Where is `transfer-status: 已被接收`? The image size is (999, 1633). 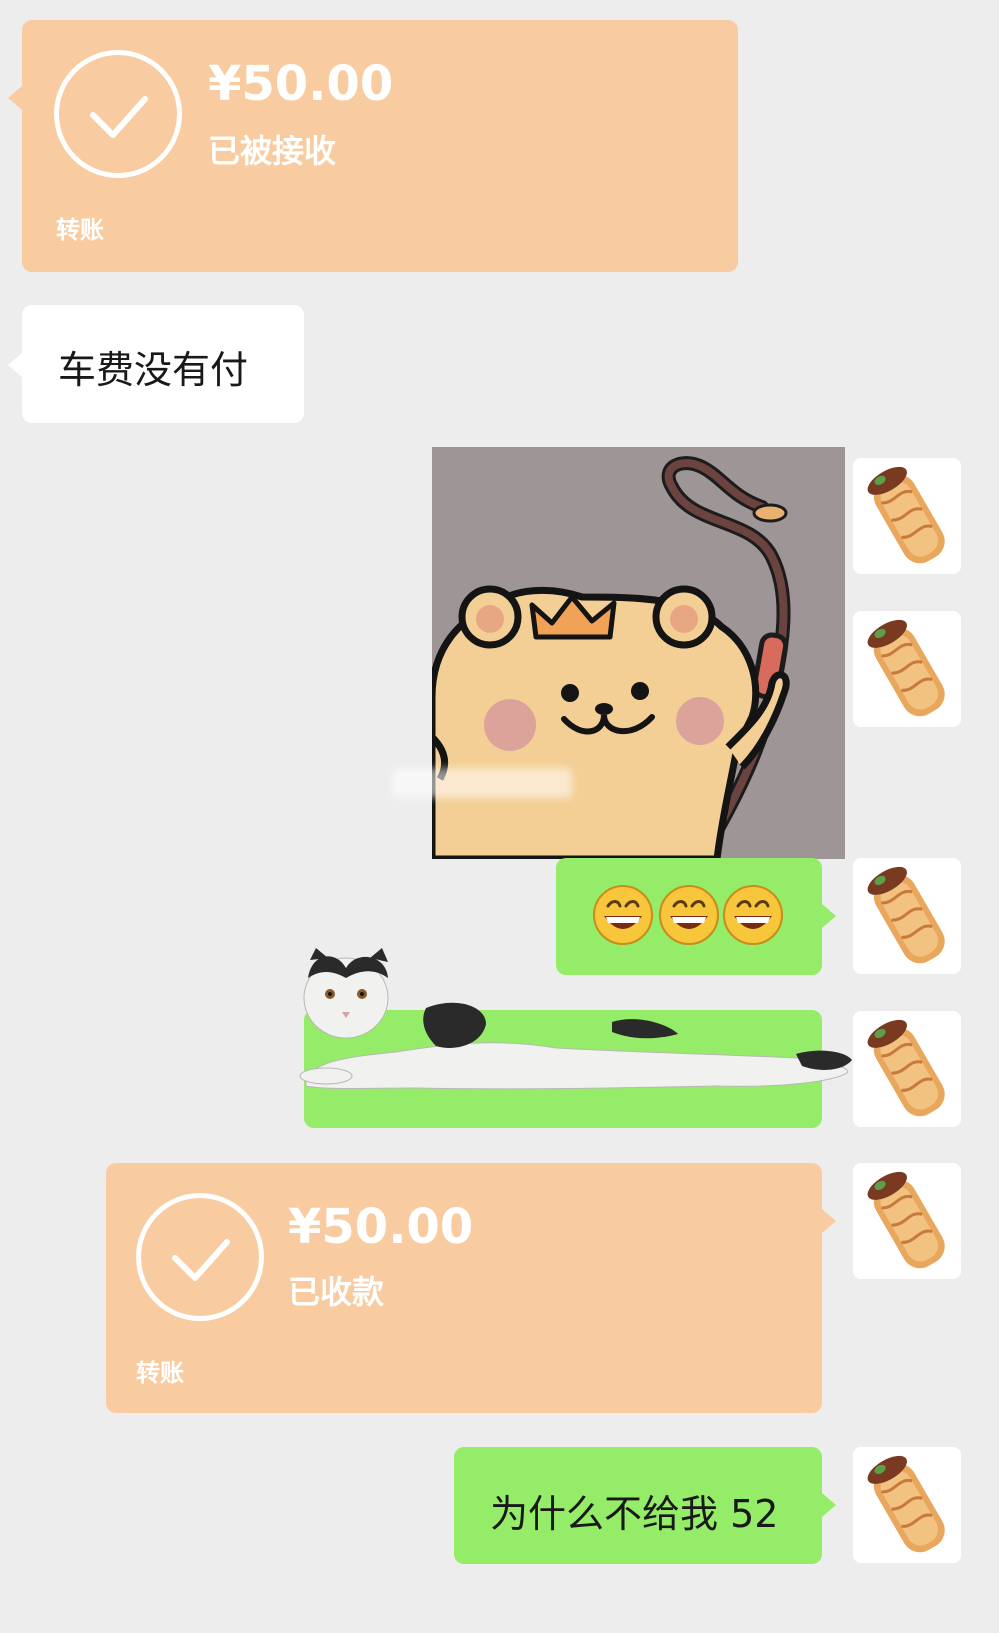 transfer-status: 已被接收 is located at coordinates (272, 151).